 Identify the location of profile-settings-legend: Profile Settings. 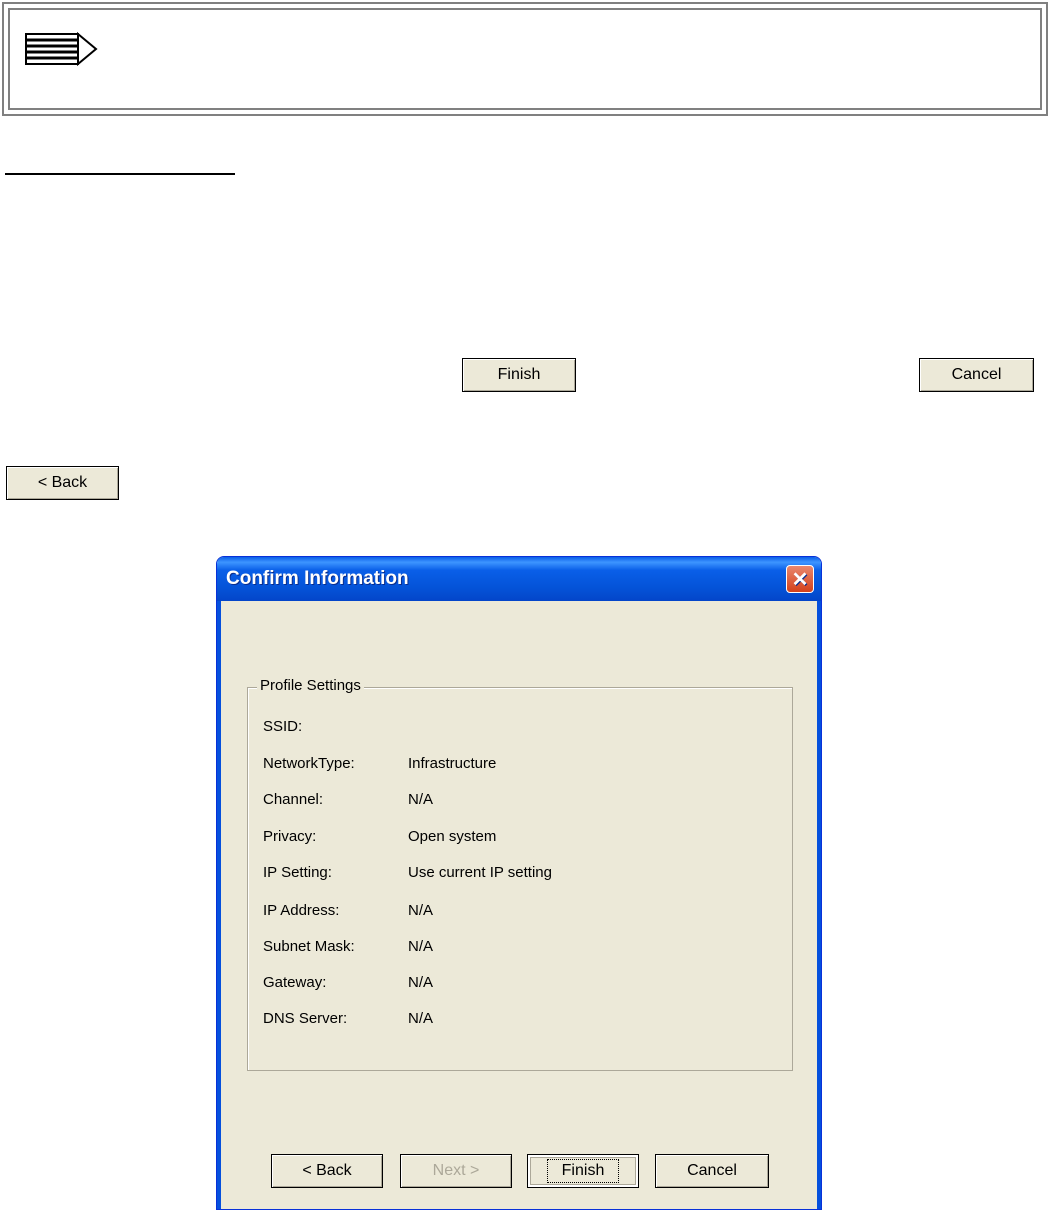
(310, 685).